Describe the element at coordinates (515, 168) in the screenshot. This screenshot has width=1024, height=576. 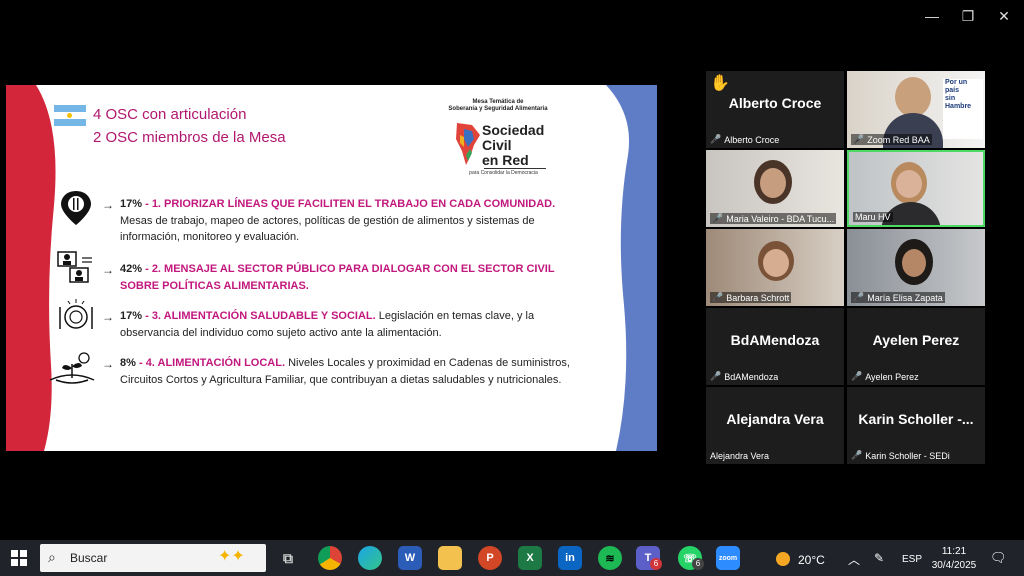
I see `logo-divider` at that location.